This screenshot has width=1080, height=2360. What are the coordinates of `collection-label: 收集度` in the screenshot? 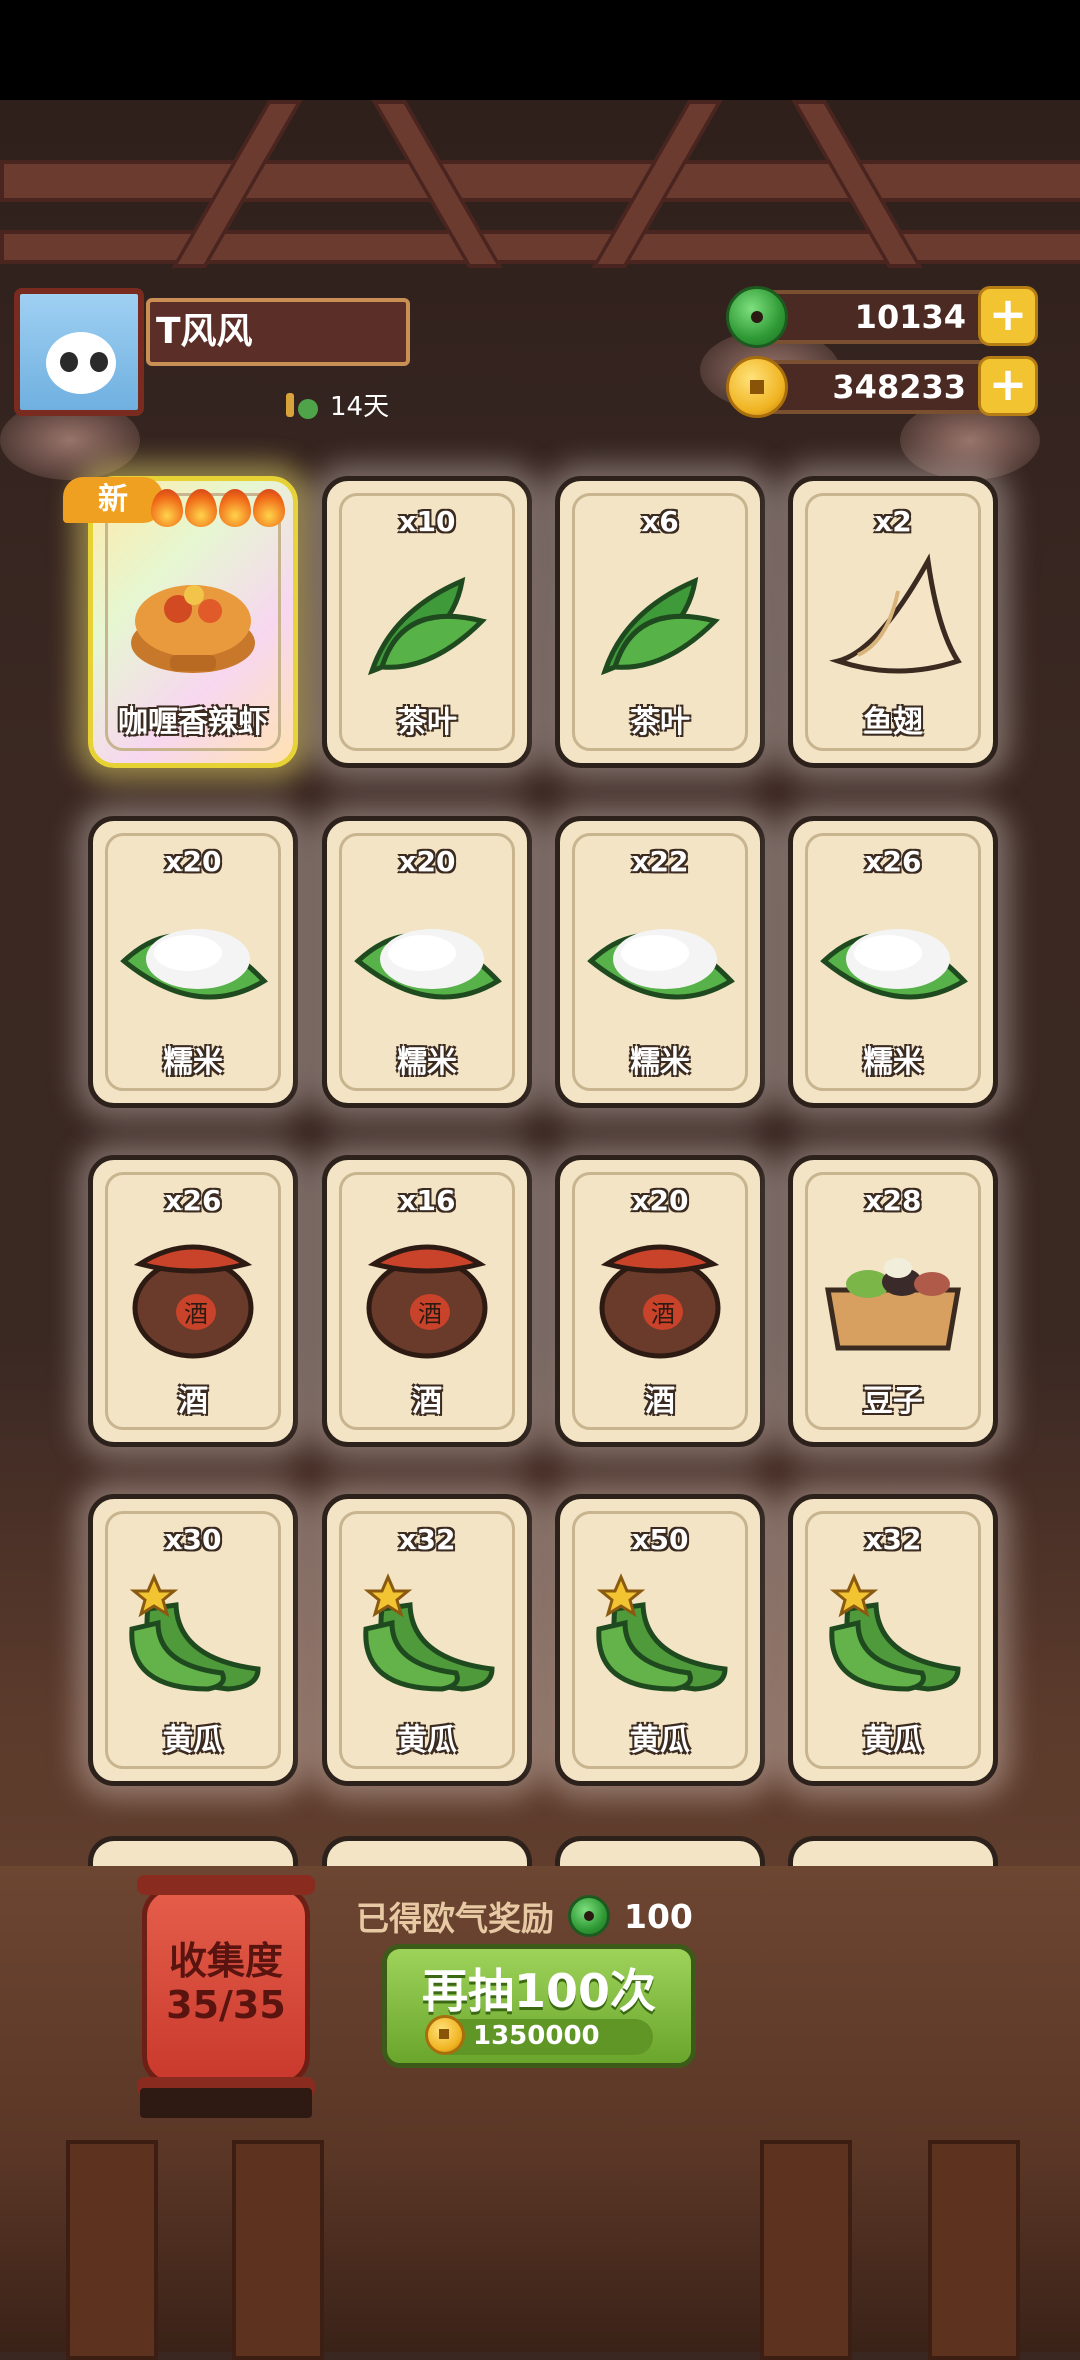 It's located at (225, 1961).